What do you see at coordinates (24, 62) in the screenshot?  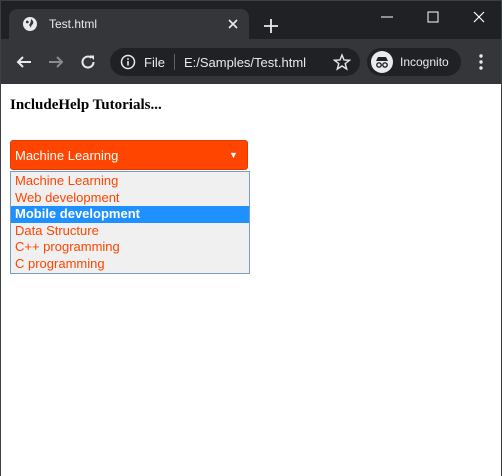 I see `back-arrow-icon` at bounding box center [24, 62].